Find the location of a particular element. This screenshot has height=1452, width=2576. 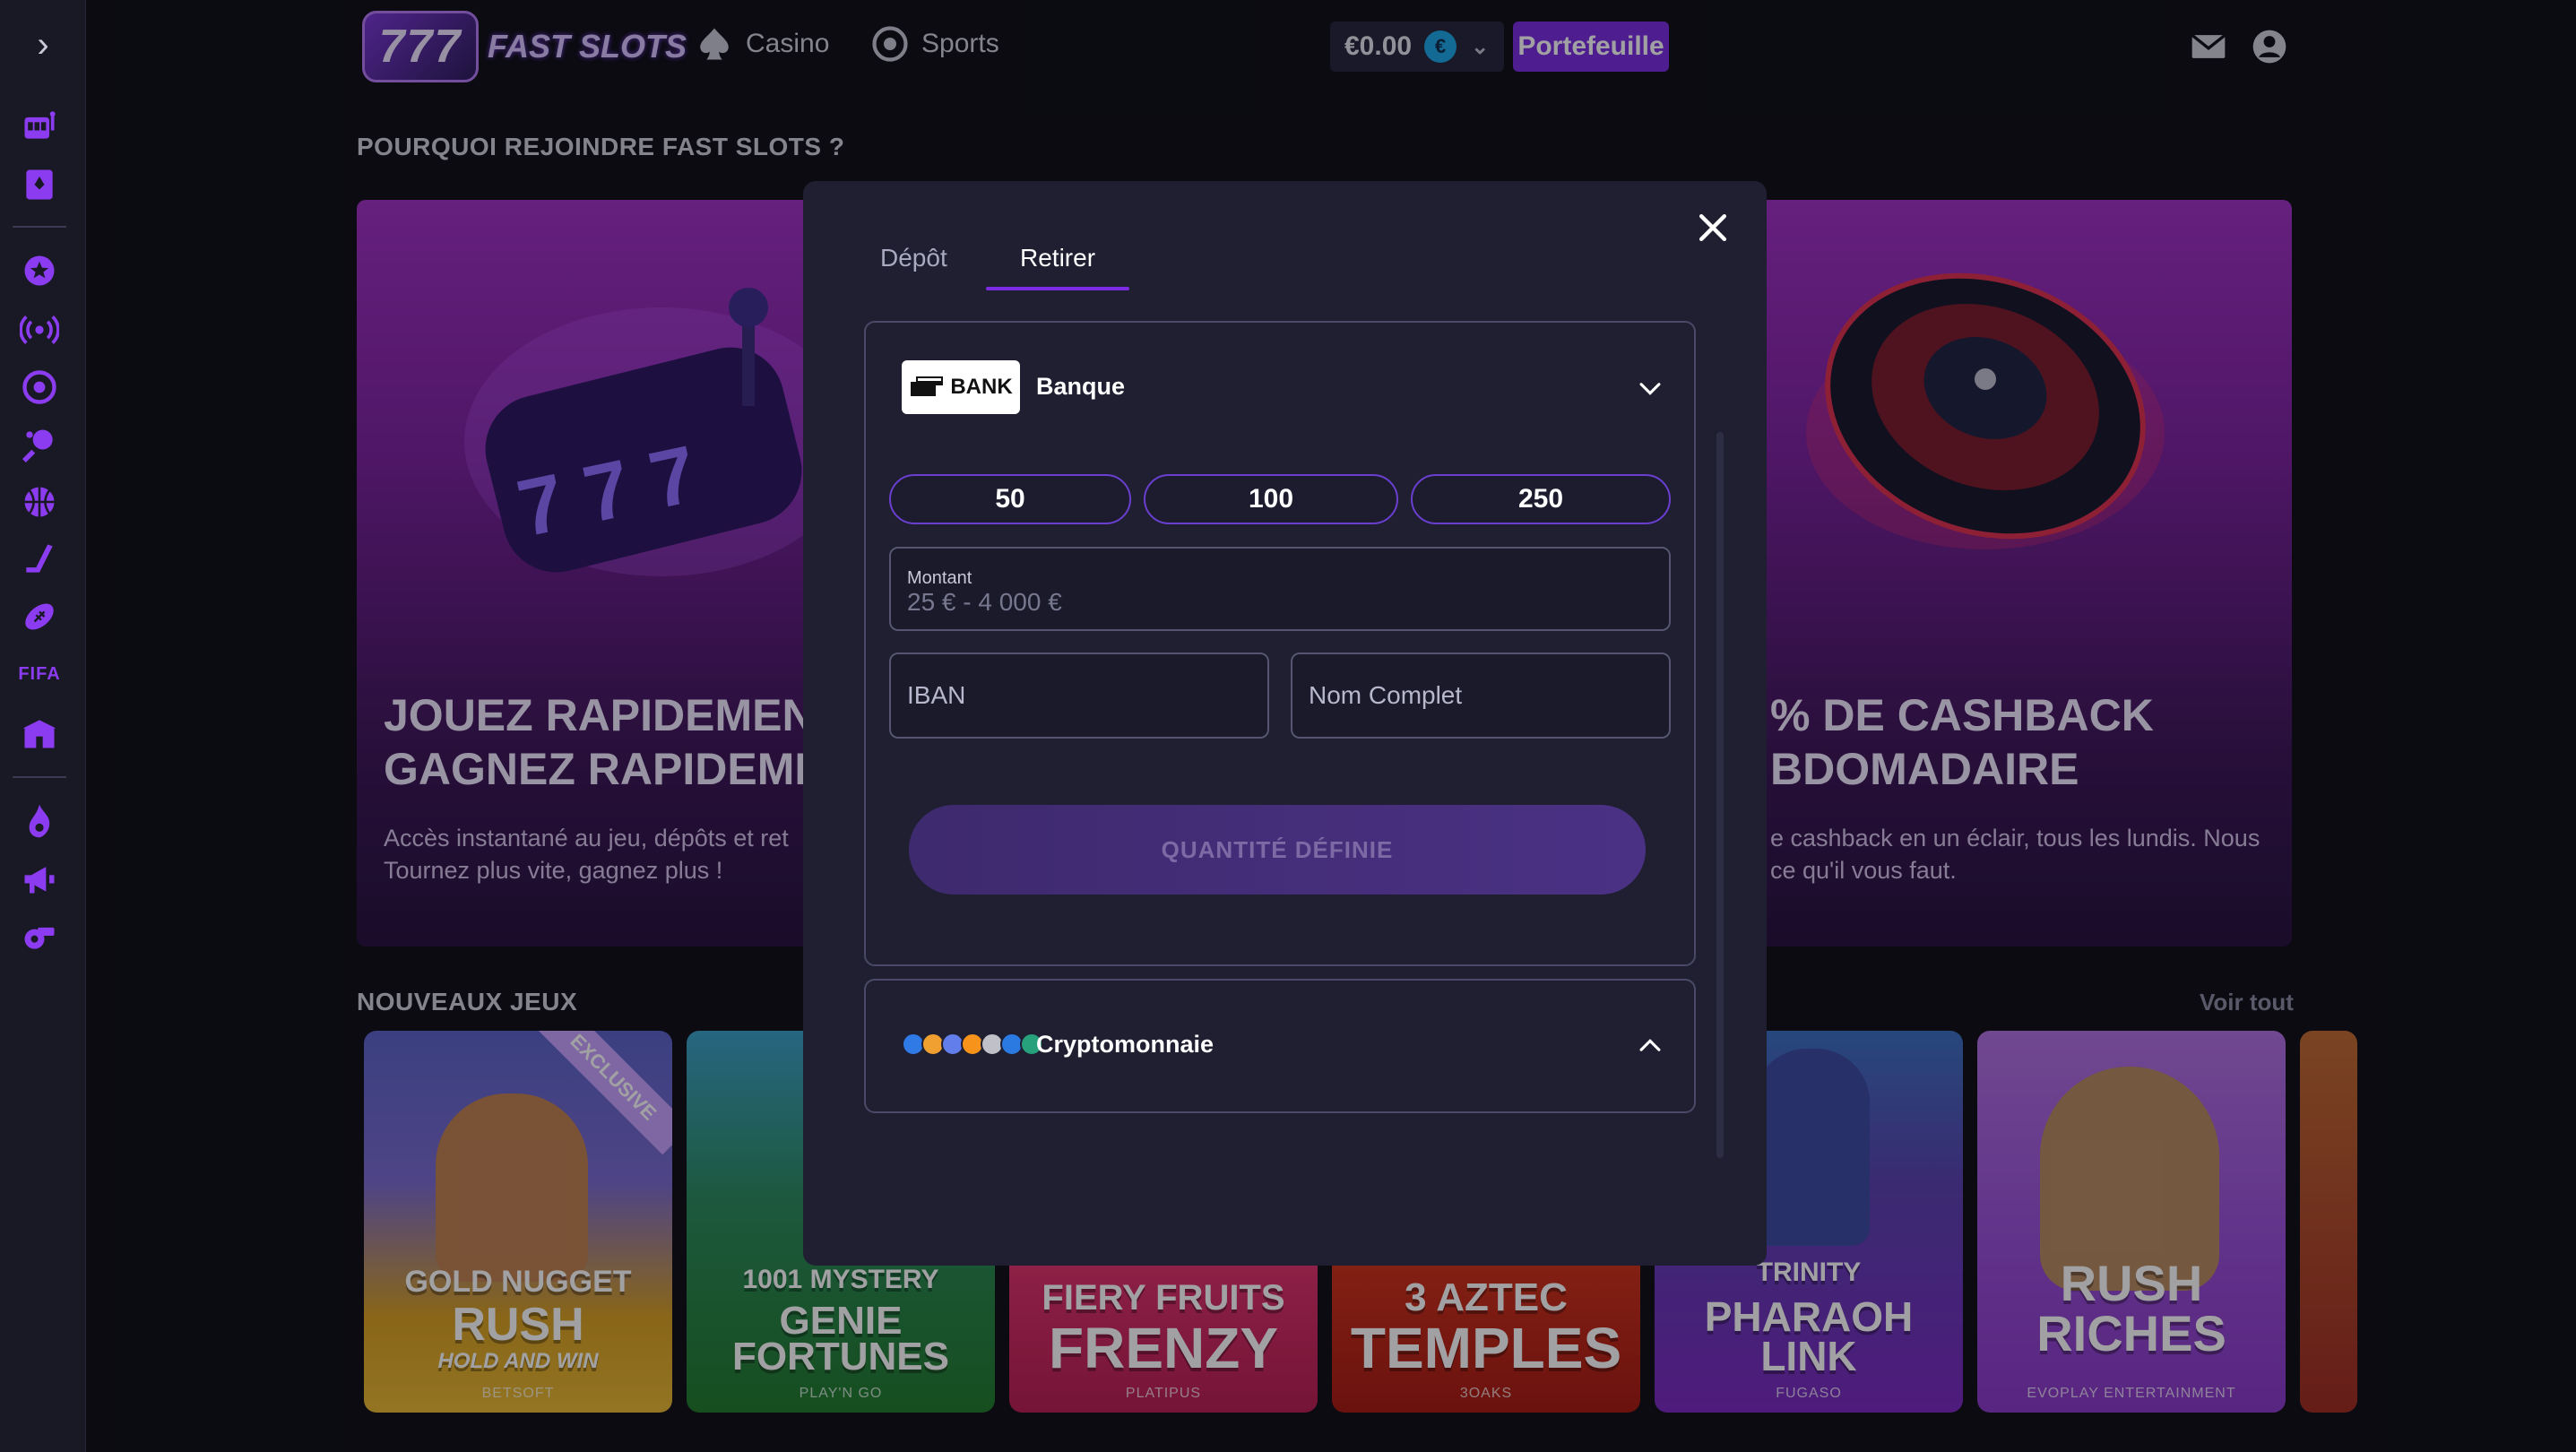

fifa-label: FIFA is located at coordinates (39, 673).